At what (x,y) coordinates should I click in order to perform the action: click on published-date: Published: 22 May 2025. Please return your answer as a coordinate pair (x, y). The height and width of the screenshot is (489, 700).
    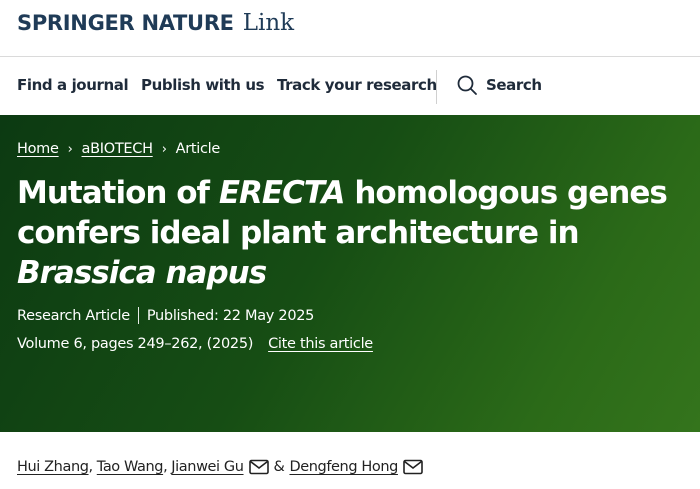
    Looking at the image, I should click on (230, 315).